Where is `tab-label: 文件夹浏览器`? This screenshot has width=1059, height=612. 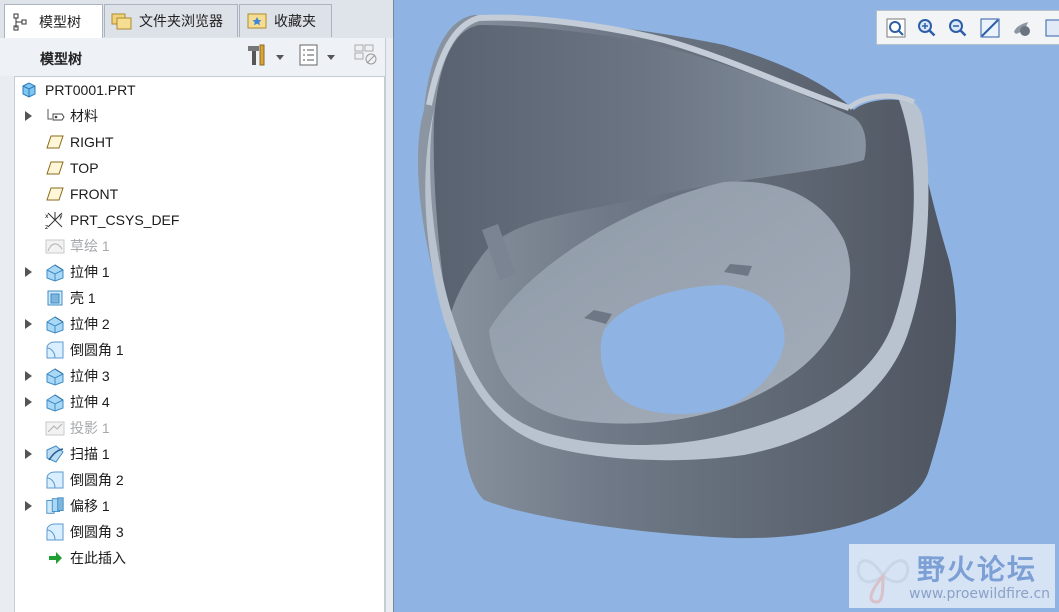
tab-label: 文件夹浏览器 is located at coordinates (181, 22).